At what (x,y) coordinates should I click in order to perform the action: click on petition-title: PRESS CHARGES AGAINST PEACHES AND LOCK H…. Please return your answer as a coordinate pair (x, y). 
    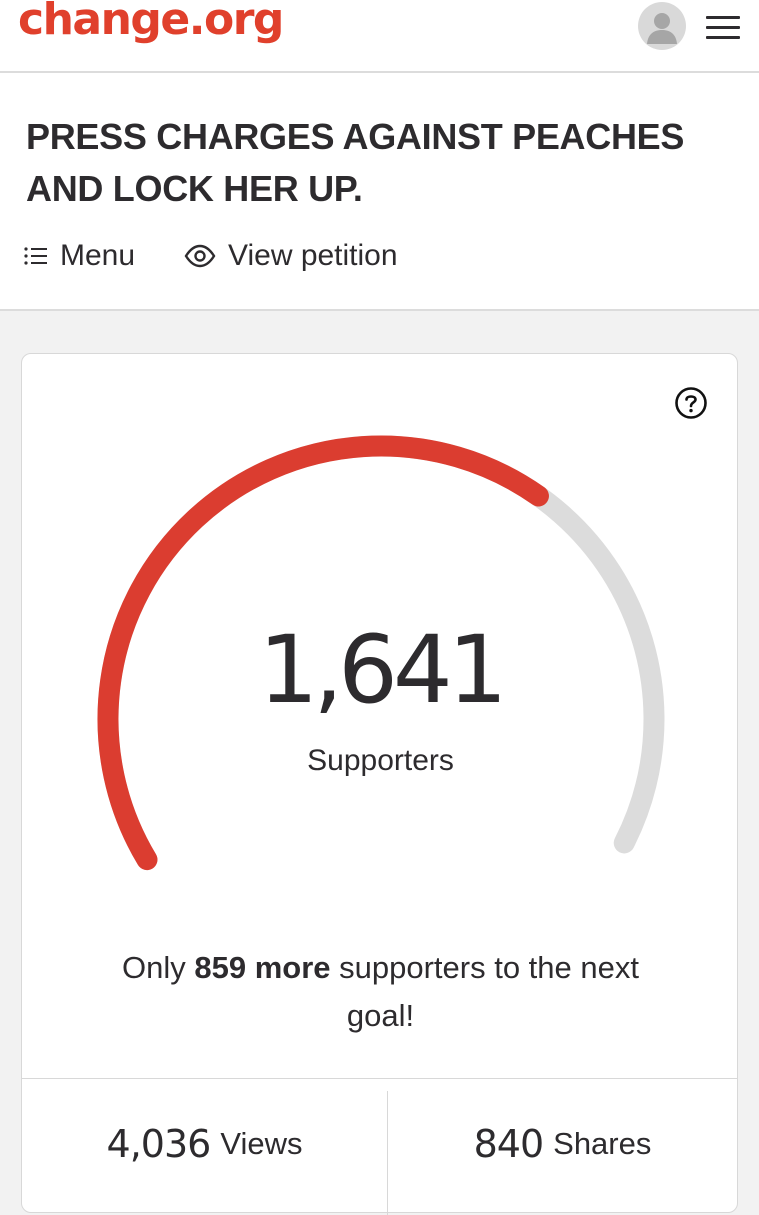
    Looking at the image, I should click on (355, 162).